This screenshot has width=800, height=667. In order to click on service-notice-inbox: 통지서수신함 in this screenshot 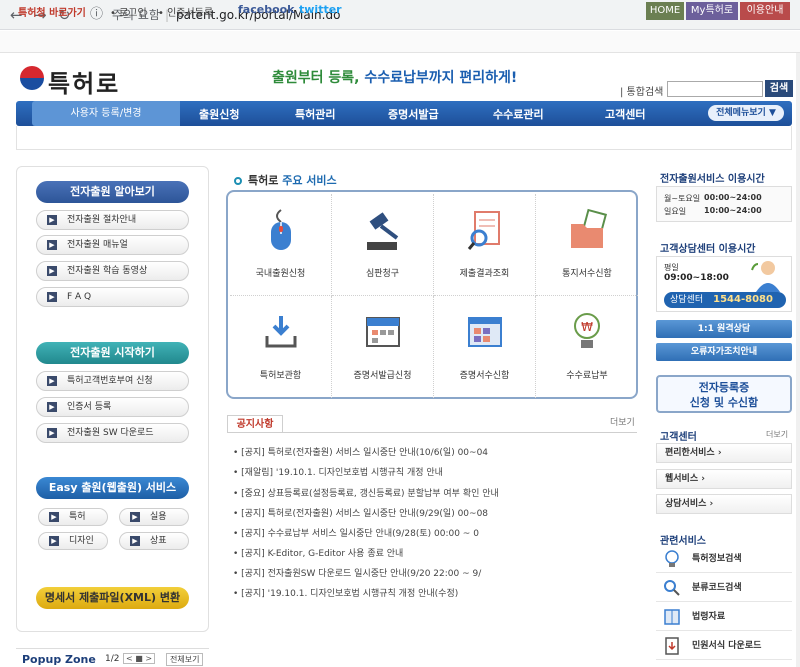, I will do `click(587, 245)`.